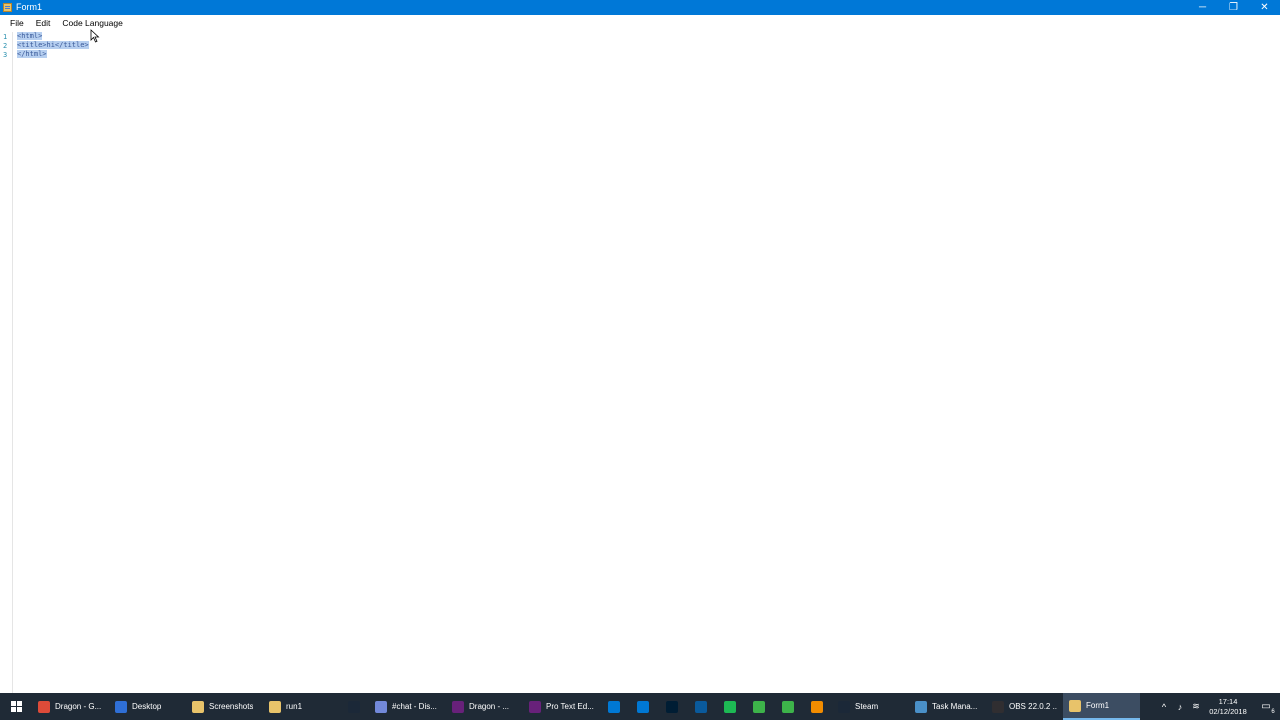  I want to click on clock: 17:14 02/12/2018, so click(1228, 707).